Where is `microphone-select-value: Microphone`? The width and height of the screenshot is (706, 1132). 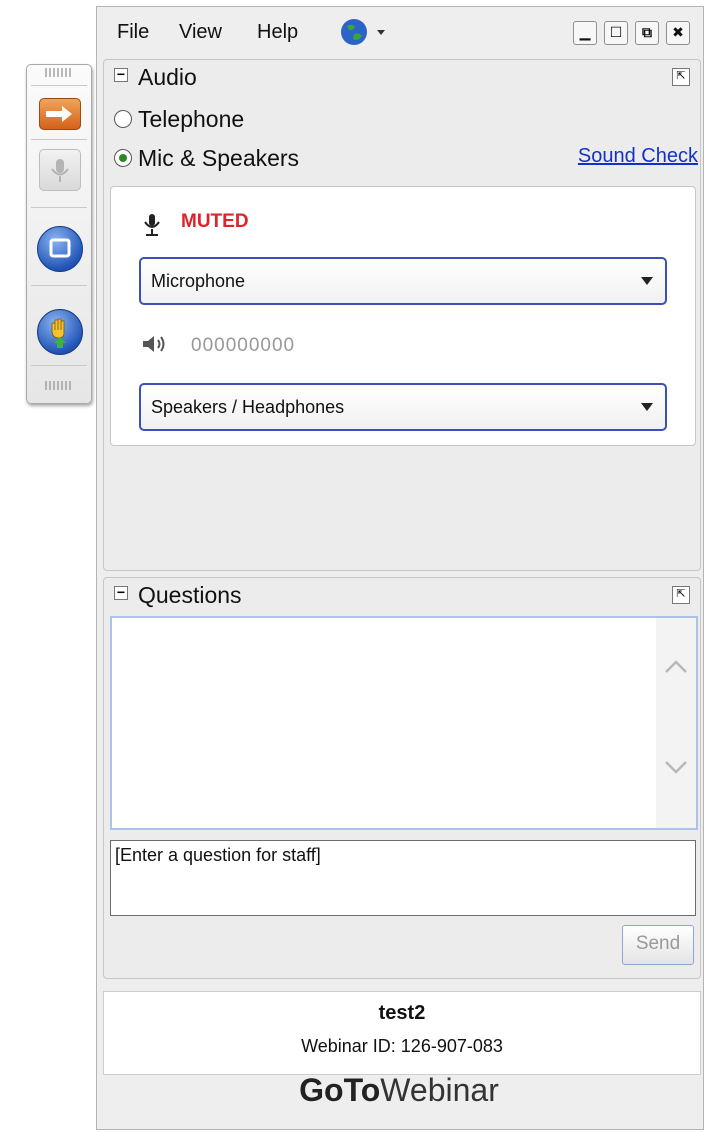
microphone-select-value: Microphone is located at coordinates (198, 281).